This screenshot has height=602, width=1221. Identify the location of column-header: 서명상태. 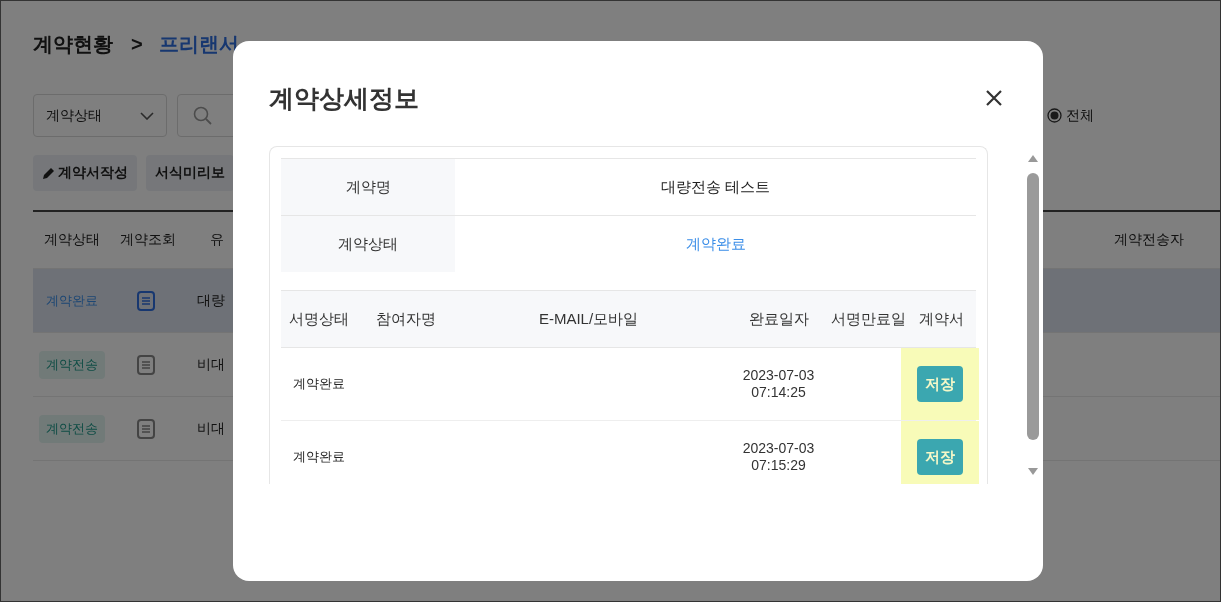
(319, 319).